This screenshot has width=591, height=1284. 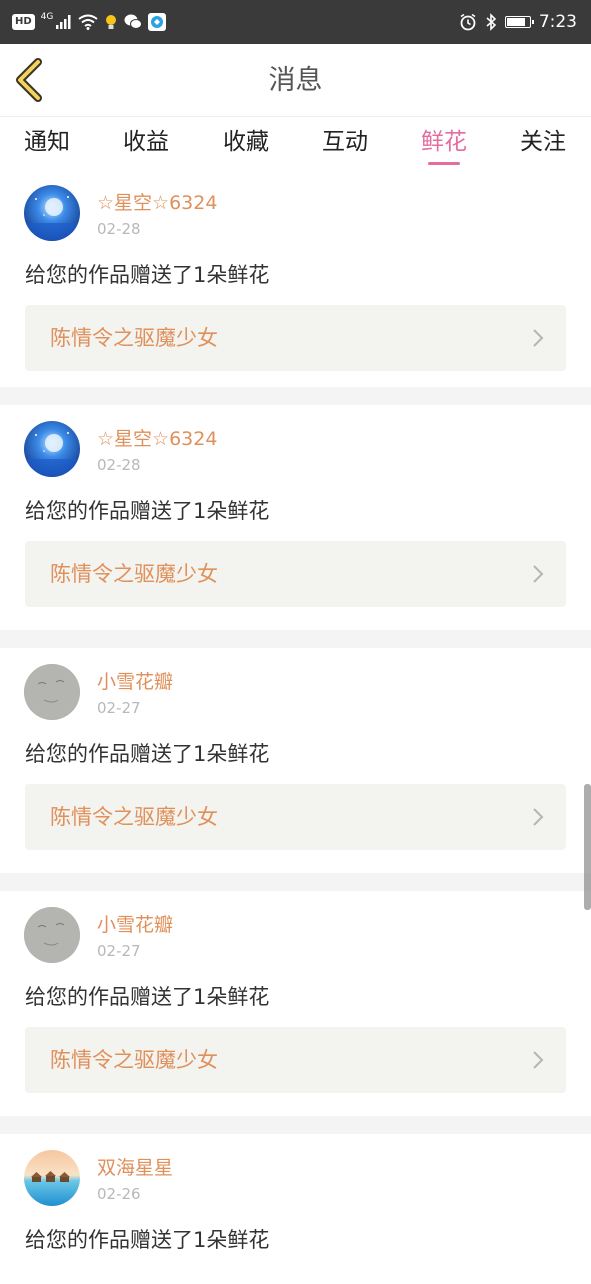 What do you see at coordinates (135, 1168) in the screenshot?
I see `sender-name: 双海星星` at bounding box center [135, 1168].